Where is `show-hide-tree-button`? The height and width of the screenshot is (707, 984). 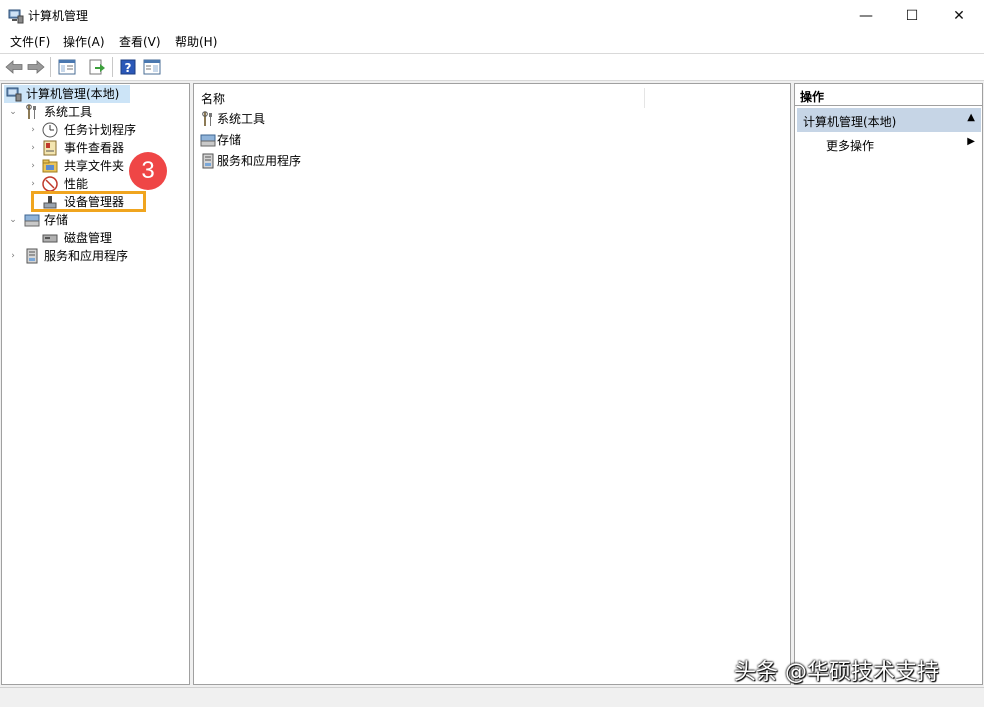 show-hide-tree-button is located at coordinates (67, 67).